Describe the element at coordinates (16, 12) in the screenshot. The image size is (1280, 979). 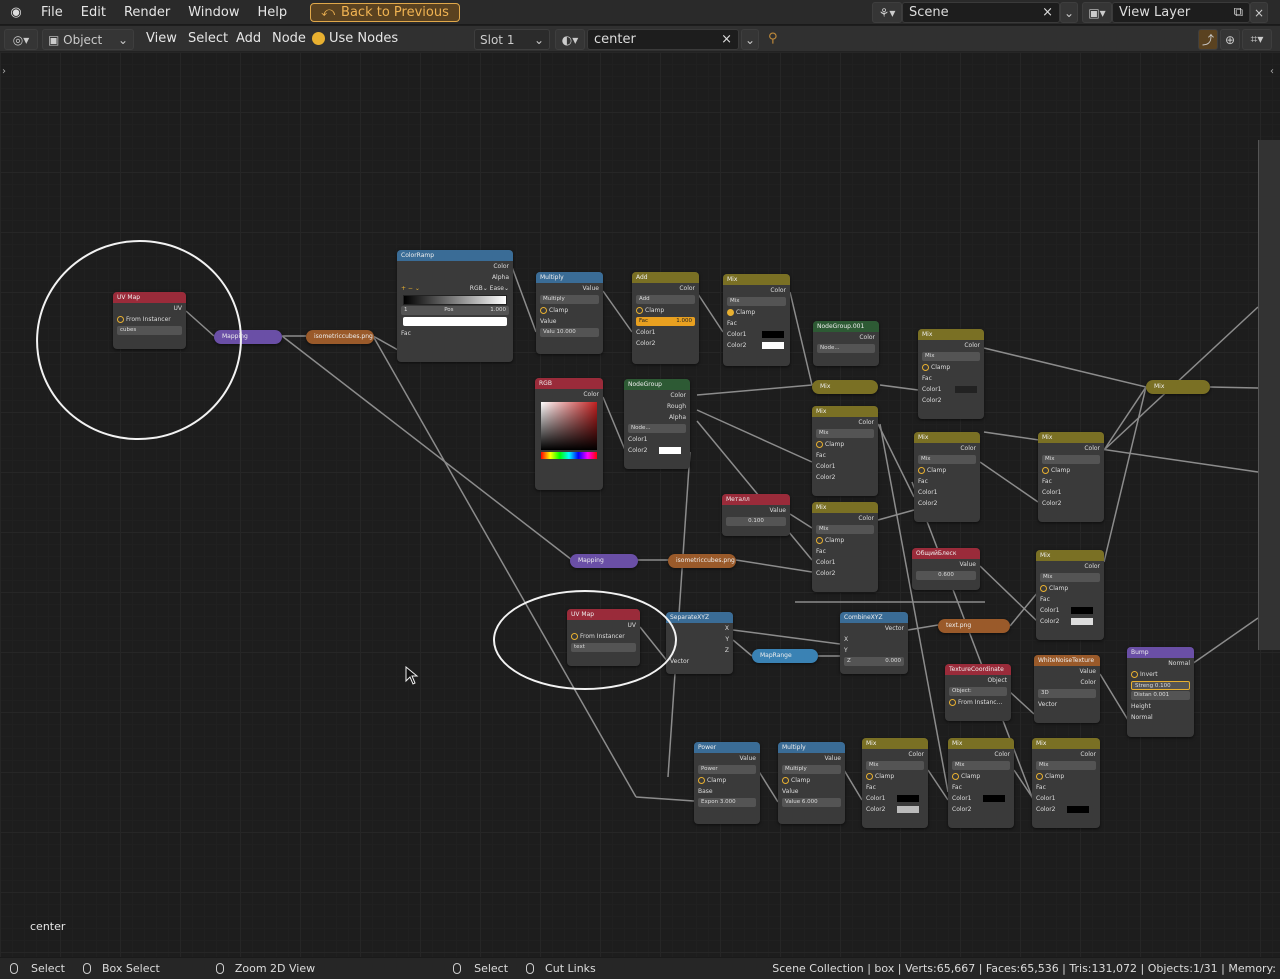
I see `blender-logo-icon: ◉` at that location.